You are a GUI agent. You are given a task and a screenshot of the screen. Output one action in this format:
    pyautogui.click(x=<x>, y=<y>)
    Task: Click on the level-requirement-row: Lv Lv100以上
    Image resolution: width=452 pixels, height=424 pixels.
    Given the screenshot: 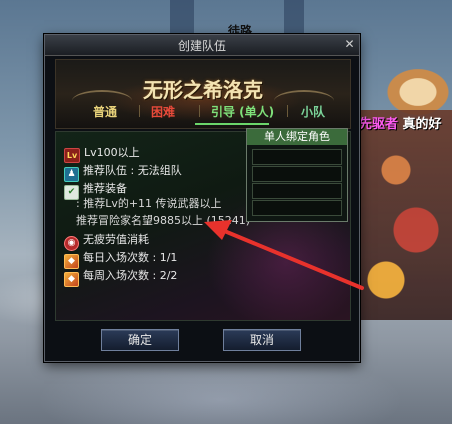 What is the action you would take?
    pyautogui.click(x=102, y=153)
    